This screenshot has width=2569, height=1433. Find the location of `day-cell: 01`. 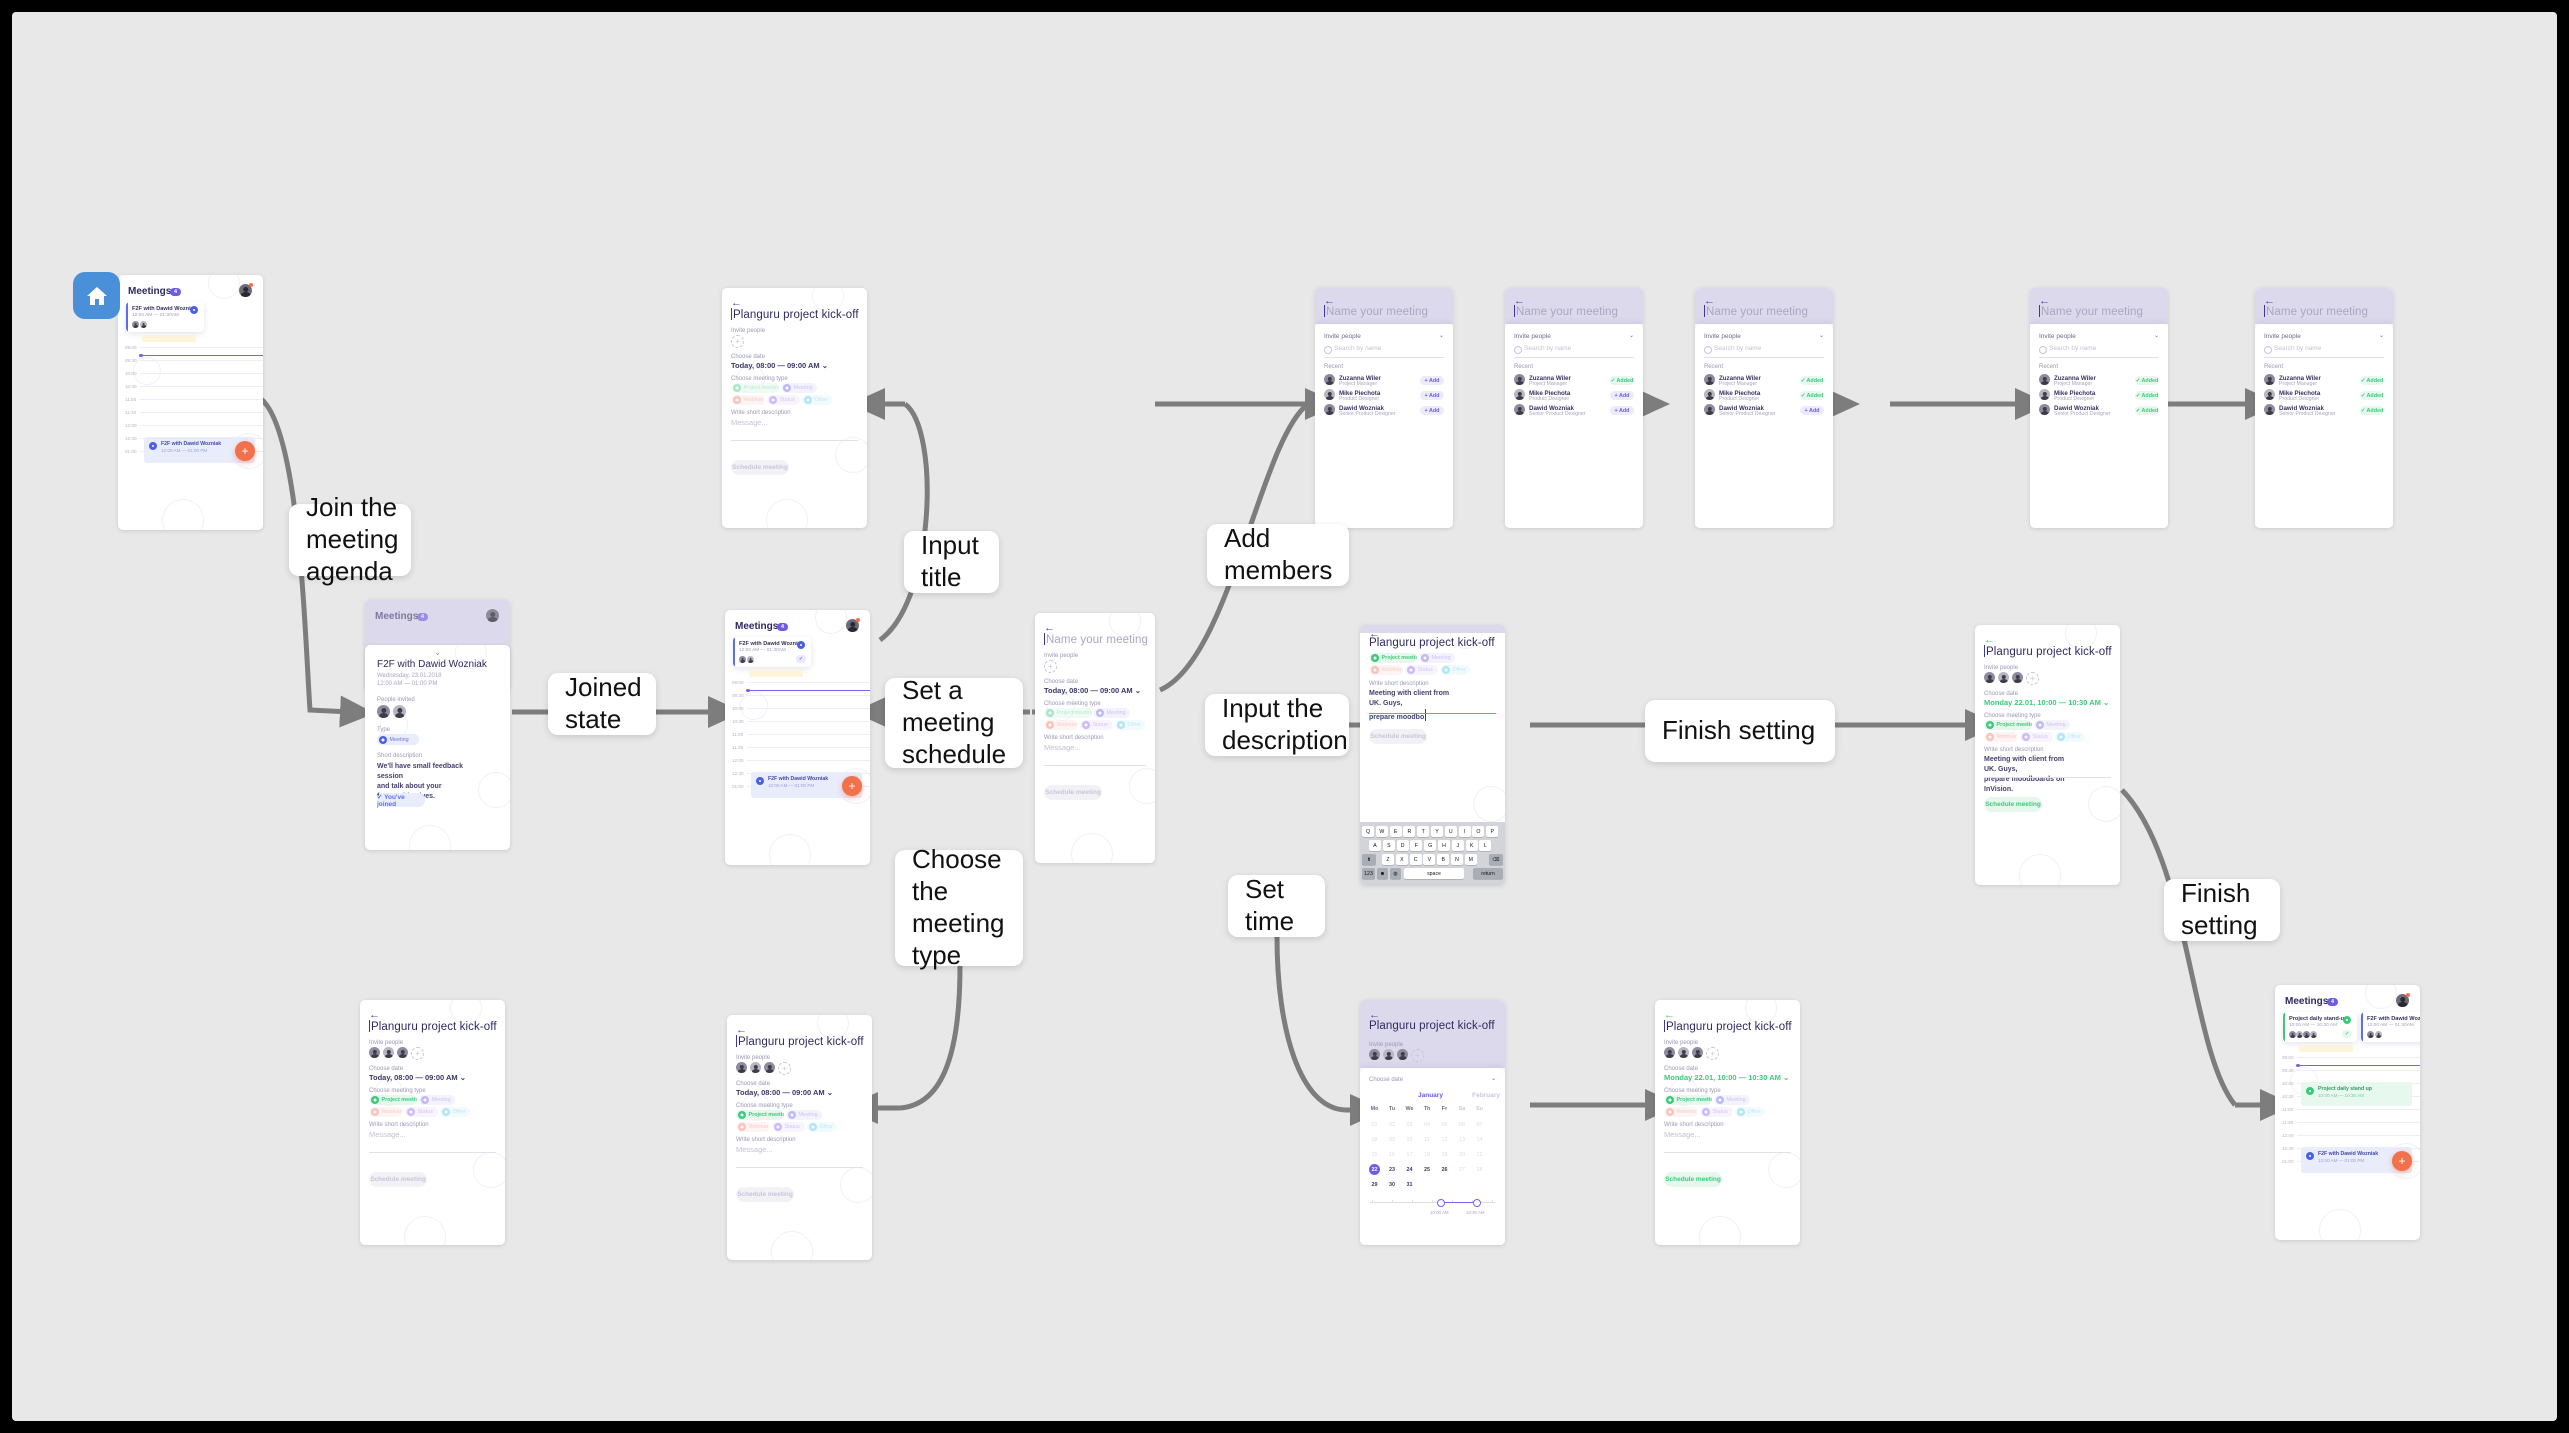

day-cell: 01 is located at coordinates (1374, 1125).